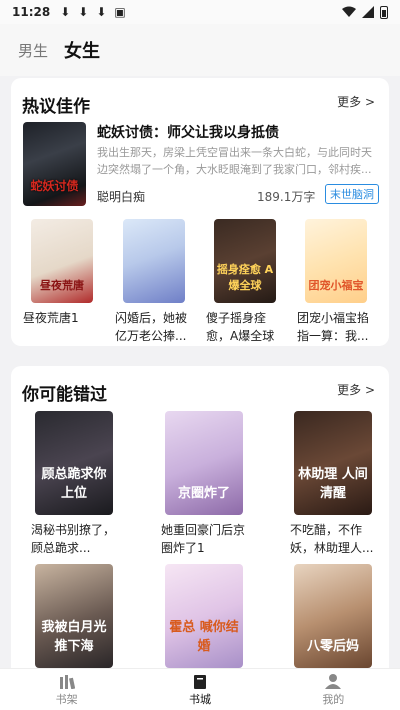  I want to click on book-item: 摇身痊愈 A爆全球 傻子摇身痊愈，A爆全球, so click(245, 282).